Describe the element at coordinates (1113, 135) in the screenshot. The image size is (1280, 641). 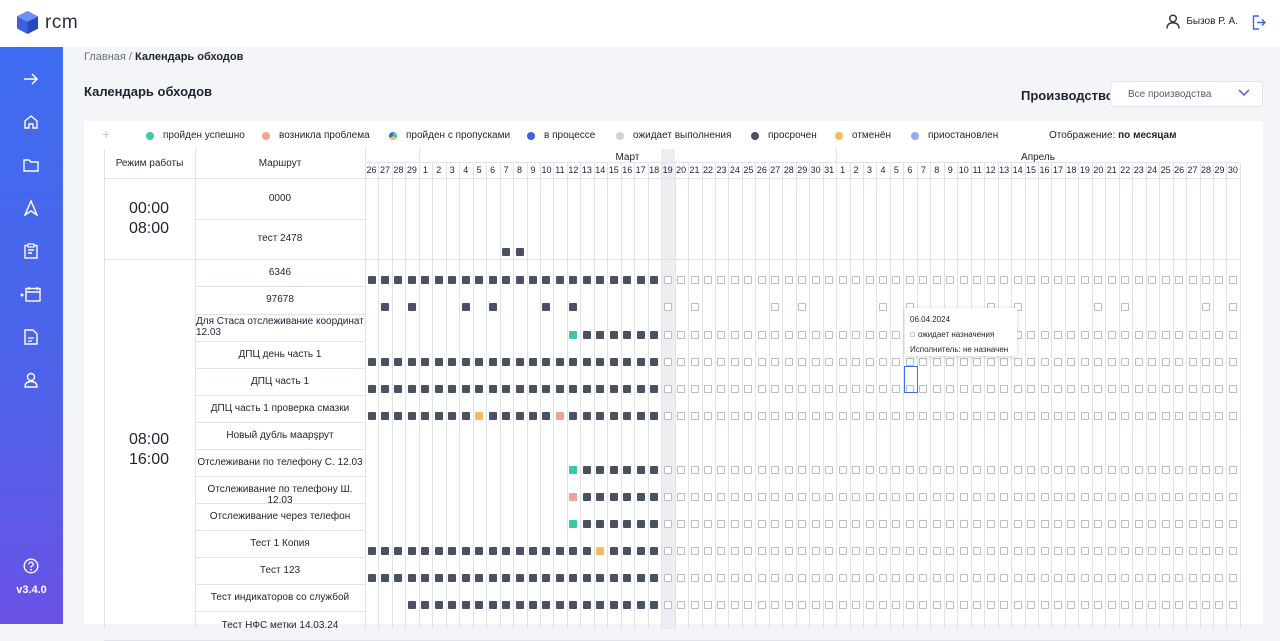
I see `display-mode: Отображение: по месяцам` at that location.